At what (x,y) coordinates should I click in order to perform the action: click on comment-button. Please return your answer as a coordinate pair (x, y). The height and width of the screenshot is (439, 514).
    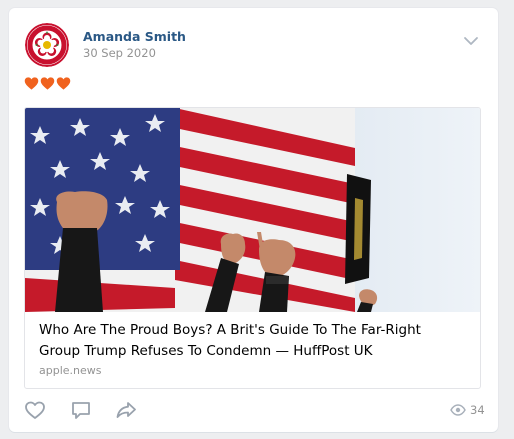
    Looking at the image, I should click on (82, 410).